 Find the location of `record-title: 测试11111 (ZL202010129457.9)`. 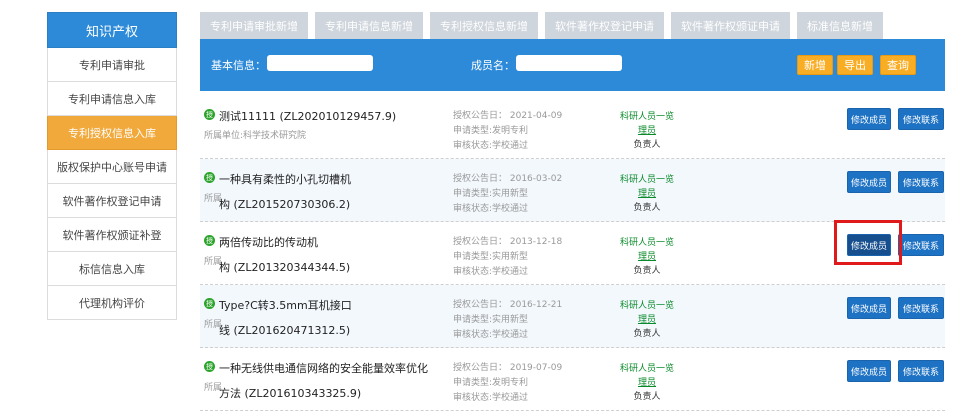

record-title: 测试11111 (ZL202010129457.9) is located at coordinates (307, 116).